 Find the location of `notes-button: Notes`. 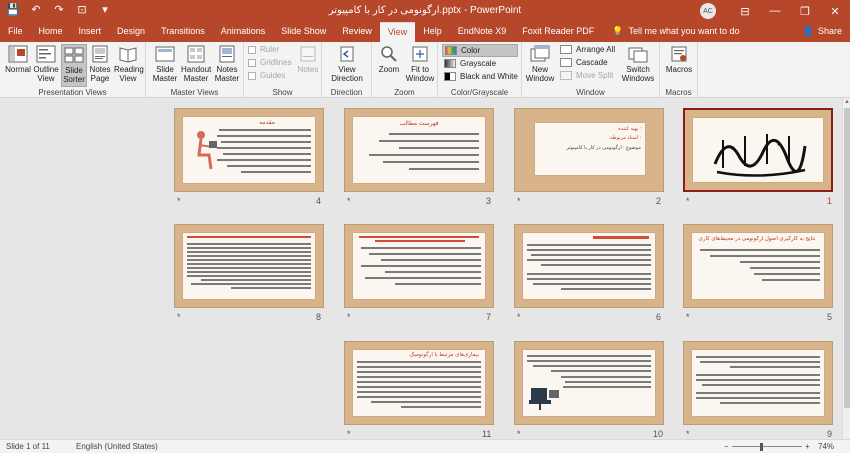

notes-button: Notes is located at coordinates (308, 59).